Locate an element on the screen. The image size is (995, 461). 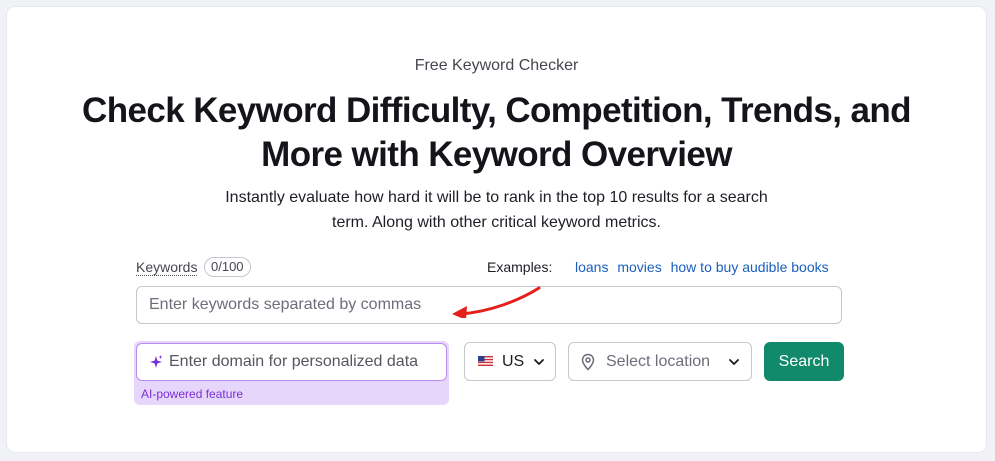
sparkle-icon is located at coordinates (156, 361).